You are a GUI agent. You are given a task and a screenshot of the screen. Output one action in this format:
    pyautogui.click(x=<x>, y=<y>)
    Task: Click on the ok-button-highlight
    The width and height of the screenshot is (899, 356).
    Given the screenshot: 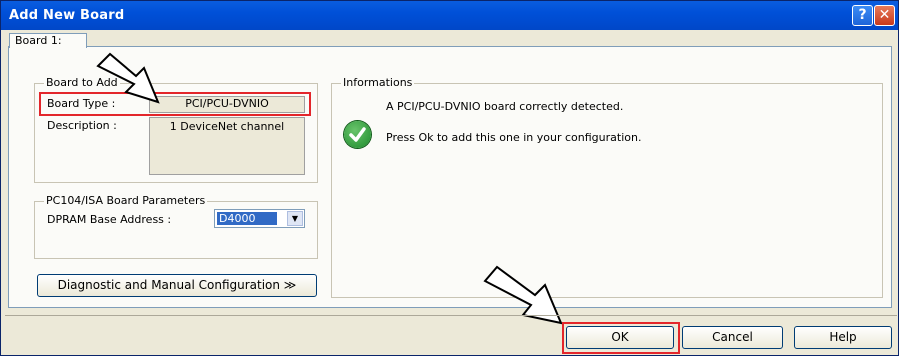 What is the action you would take?
    pyautogui.click(x=621, y=338)
    